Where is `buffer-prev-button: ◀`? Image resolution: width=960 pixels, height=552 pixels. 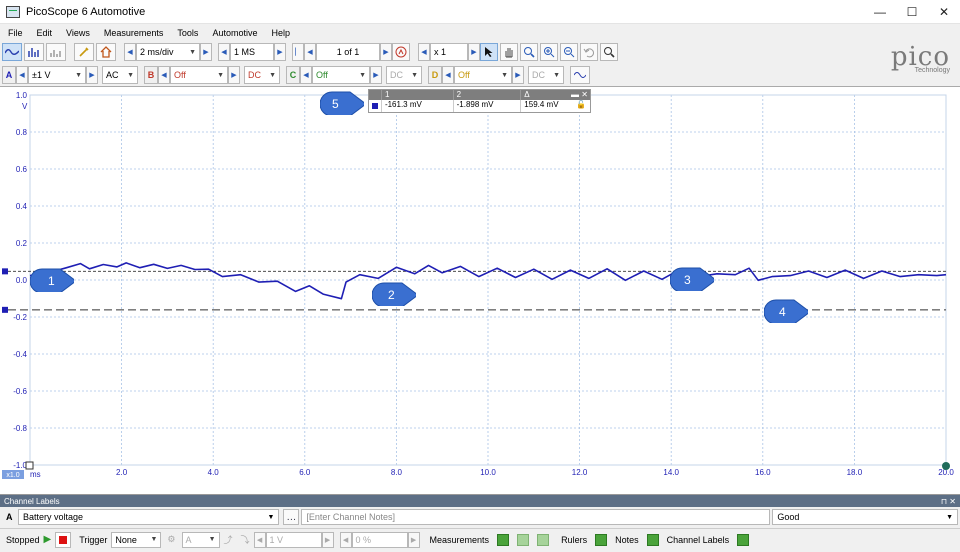
buffer-prev-button: ◀ is located at coordinates (310, 52).